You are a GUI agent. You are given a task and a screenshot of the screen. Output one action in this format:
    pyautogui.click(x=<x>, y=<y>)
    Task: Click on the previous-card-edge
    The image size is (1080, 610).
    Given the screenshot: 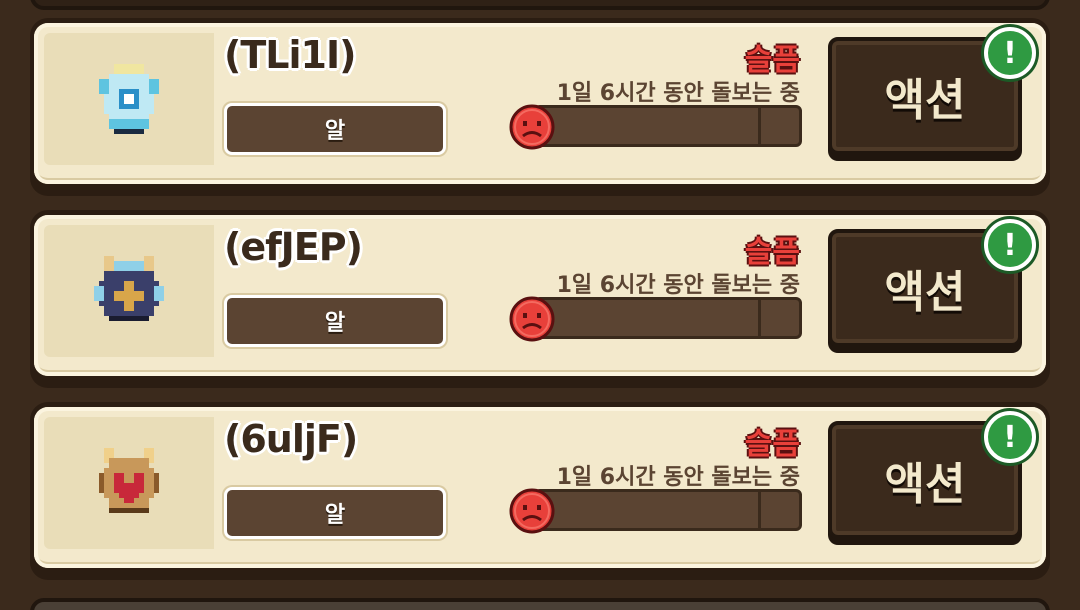 What is the action you would take?
    pyautogui.click(x=540, y=5)
    